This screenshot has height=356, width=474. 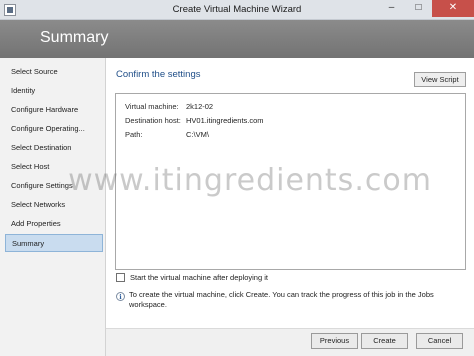 What do you see at coordinates (237, 39) in the screenshot?
I see `page-banner: Summary` at bounding box center [237, 39].